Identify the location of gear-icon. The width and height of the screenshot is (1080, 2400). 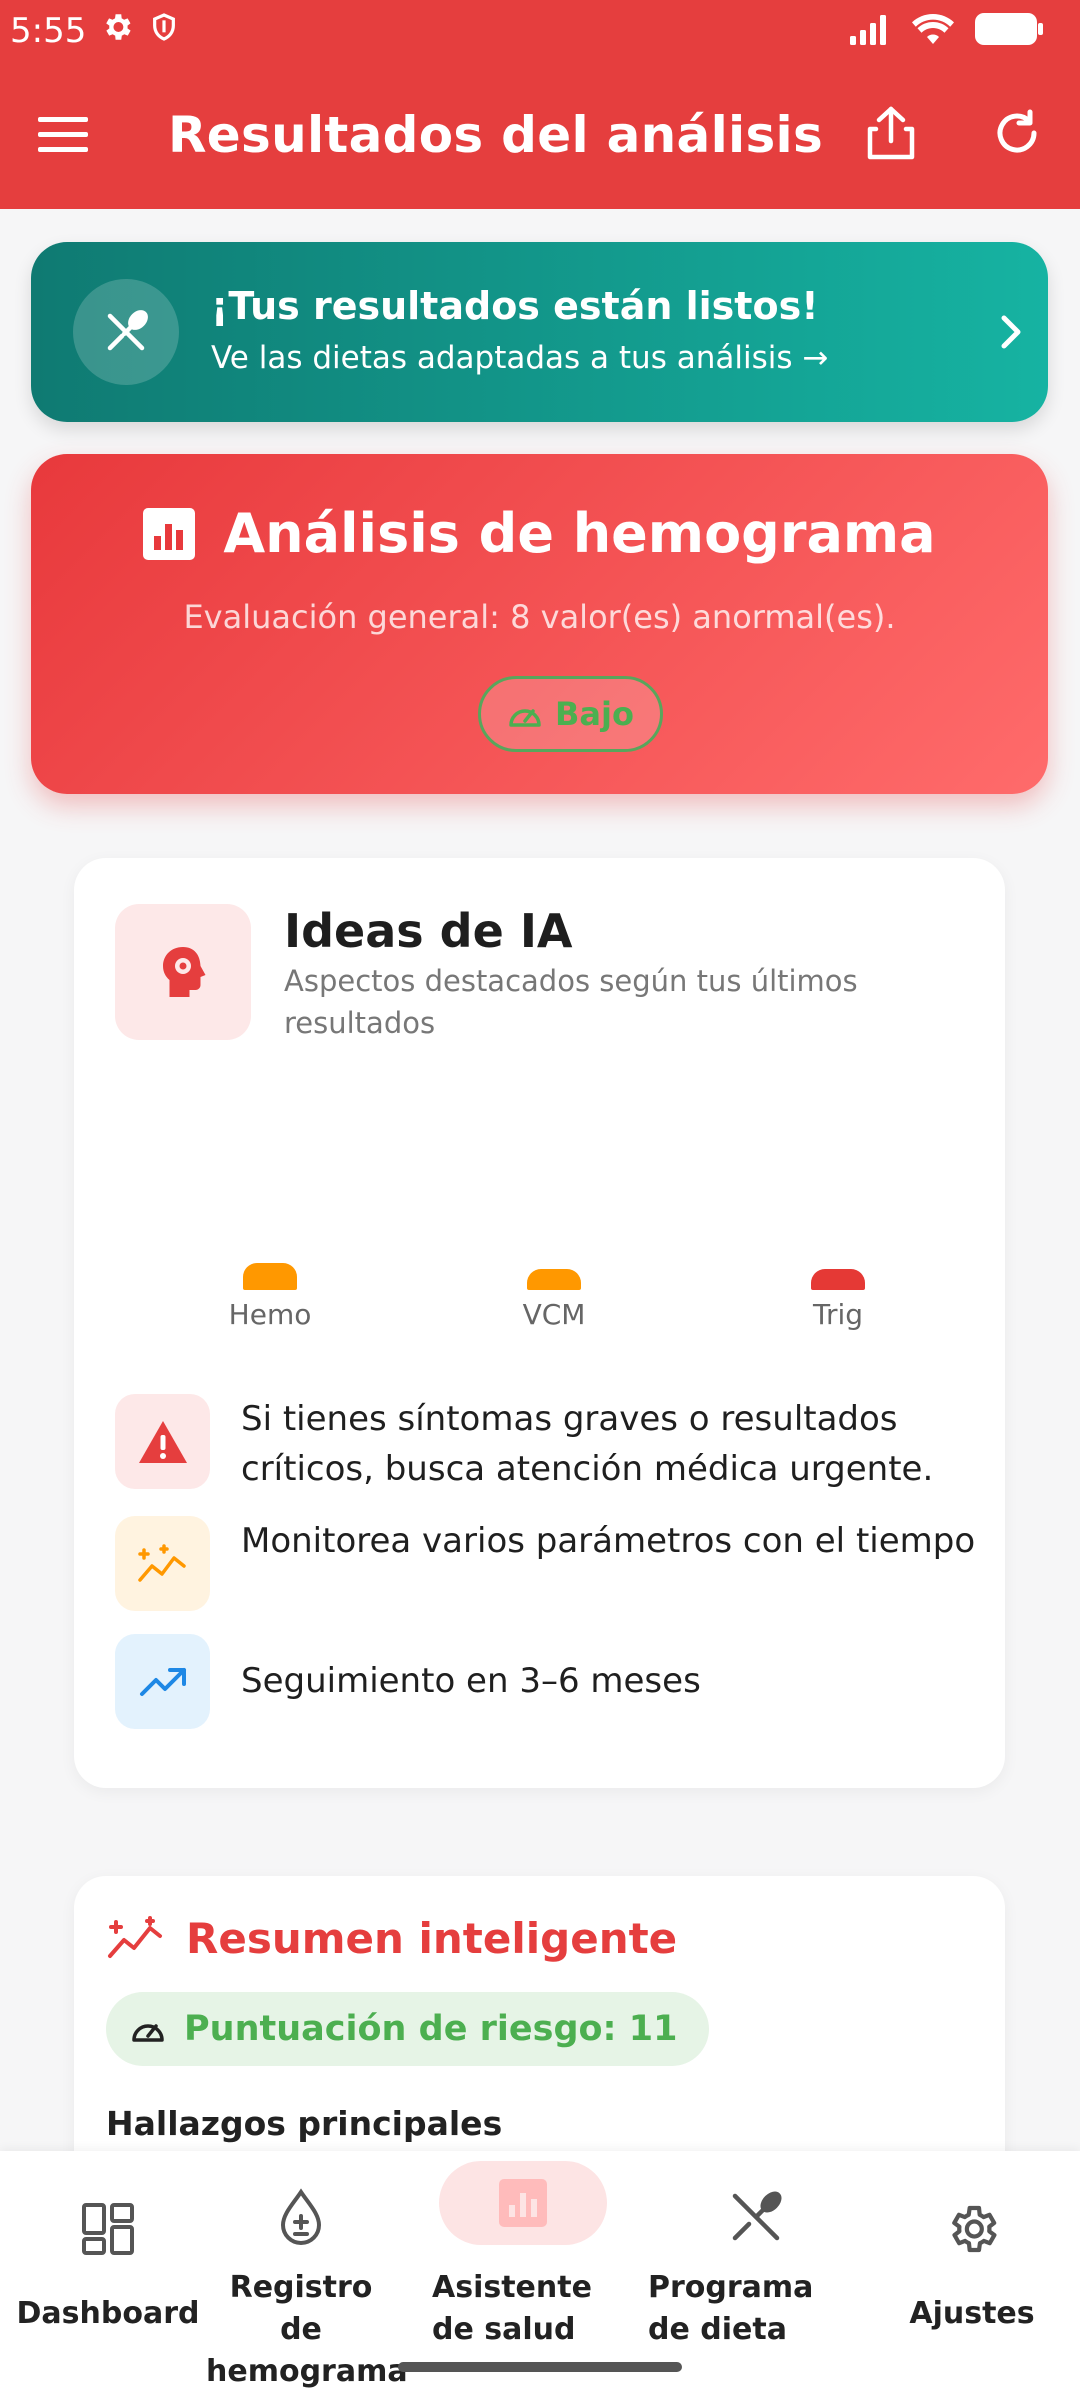
(972, 2229).